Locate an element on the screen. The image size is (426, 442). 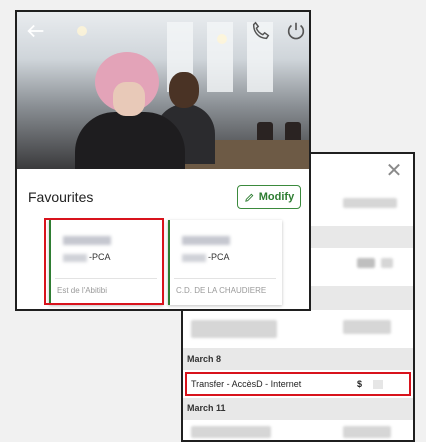
account-type: -PCA is located at coordinates (219, 257).